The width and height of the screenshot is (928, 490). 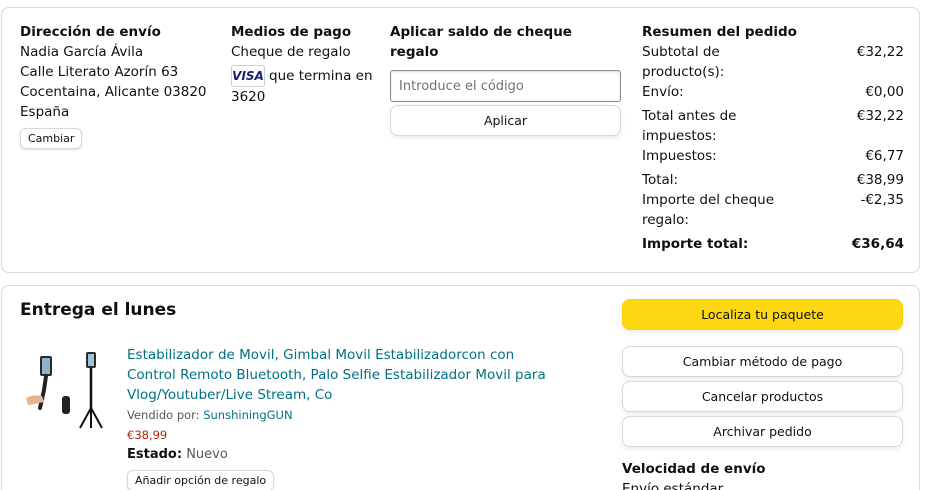 What do you see at coordinates (762, 361) in the screenshot?
I see `change-payment-button: Cambiar método de pago` at bounding box center [762, 361].